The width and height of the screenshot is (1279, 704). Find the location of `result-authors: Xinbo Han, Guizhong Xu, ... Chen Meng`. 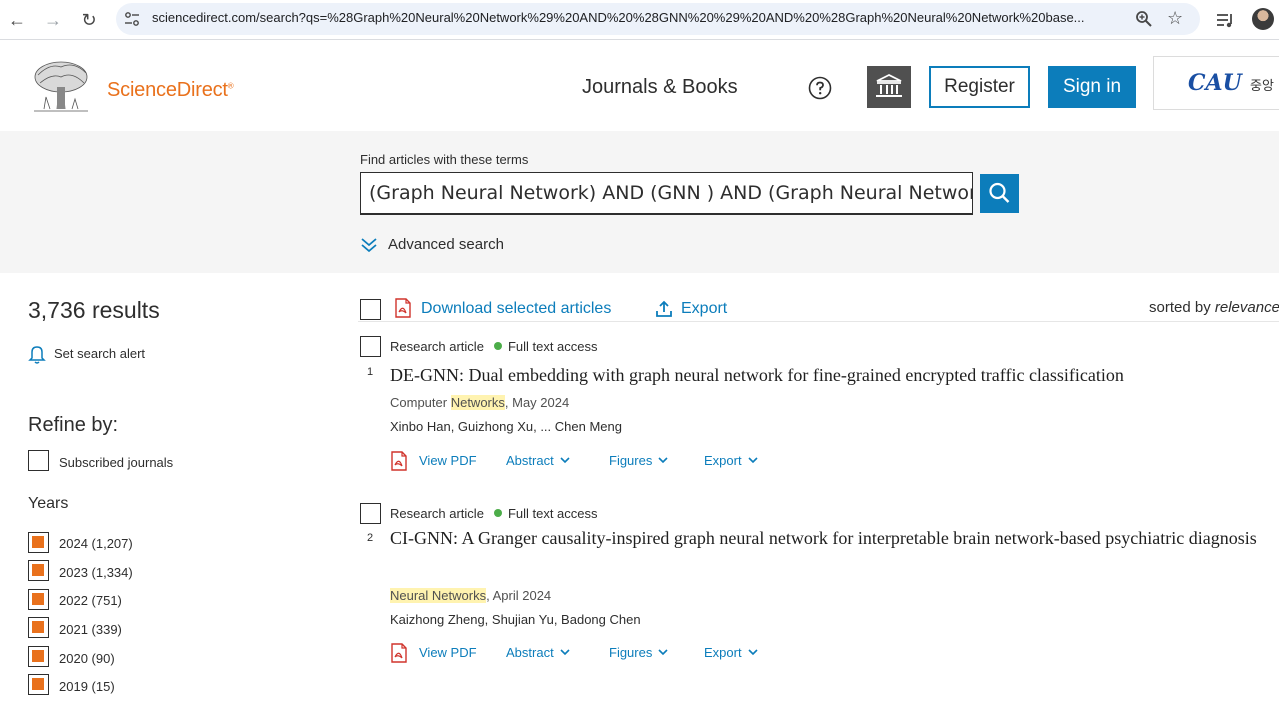

result-authors: Xinbo Han, Guizhong Xu, ... Chen Meng is located at coordinates (506, 426).